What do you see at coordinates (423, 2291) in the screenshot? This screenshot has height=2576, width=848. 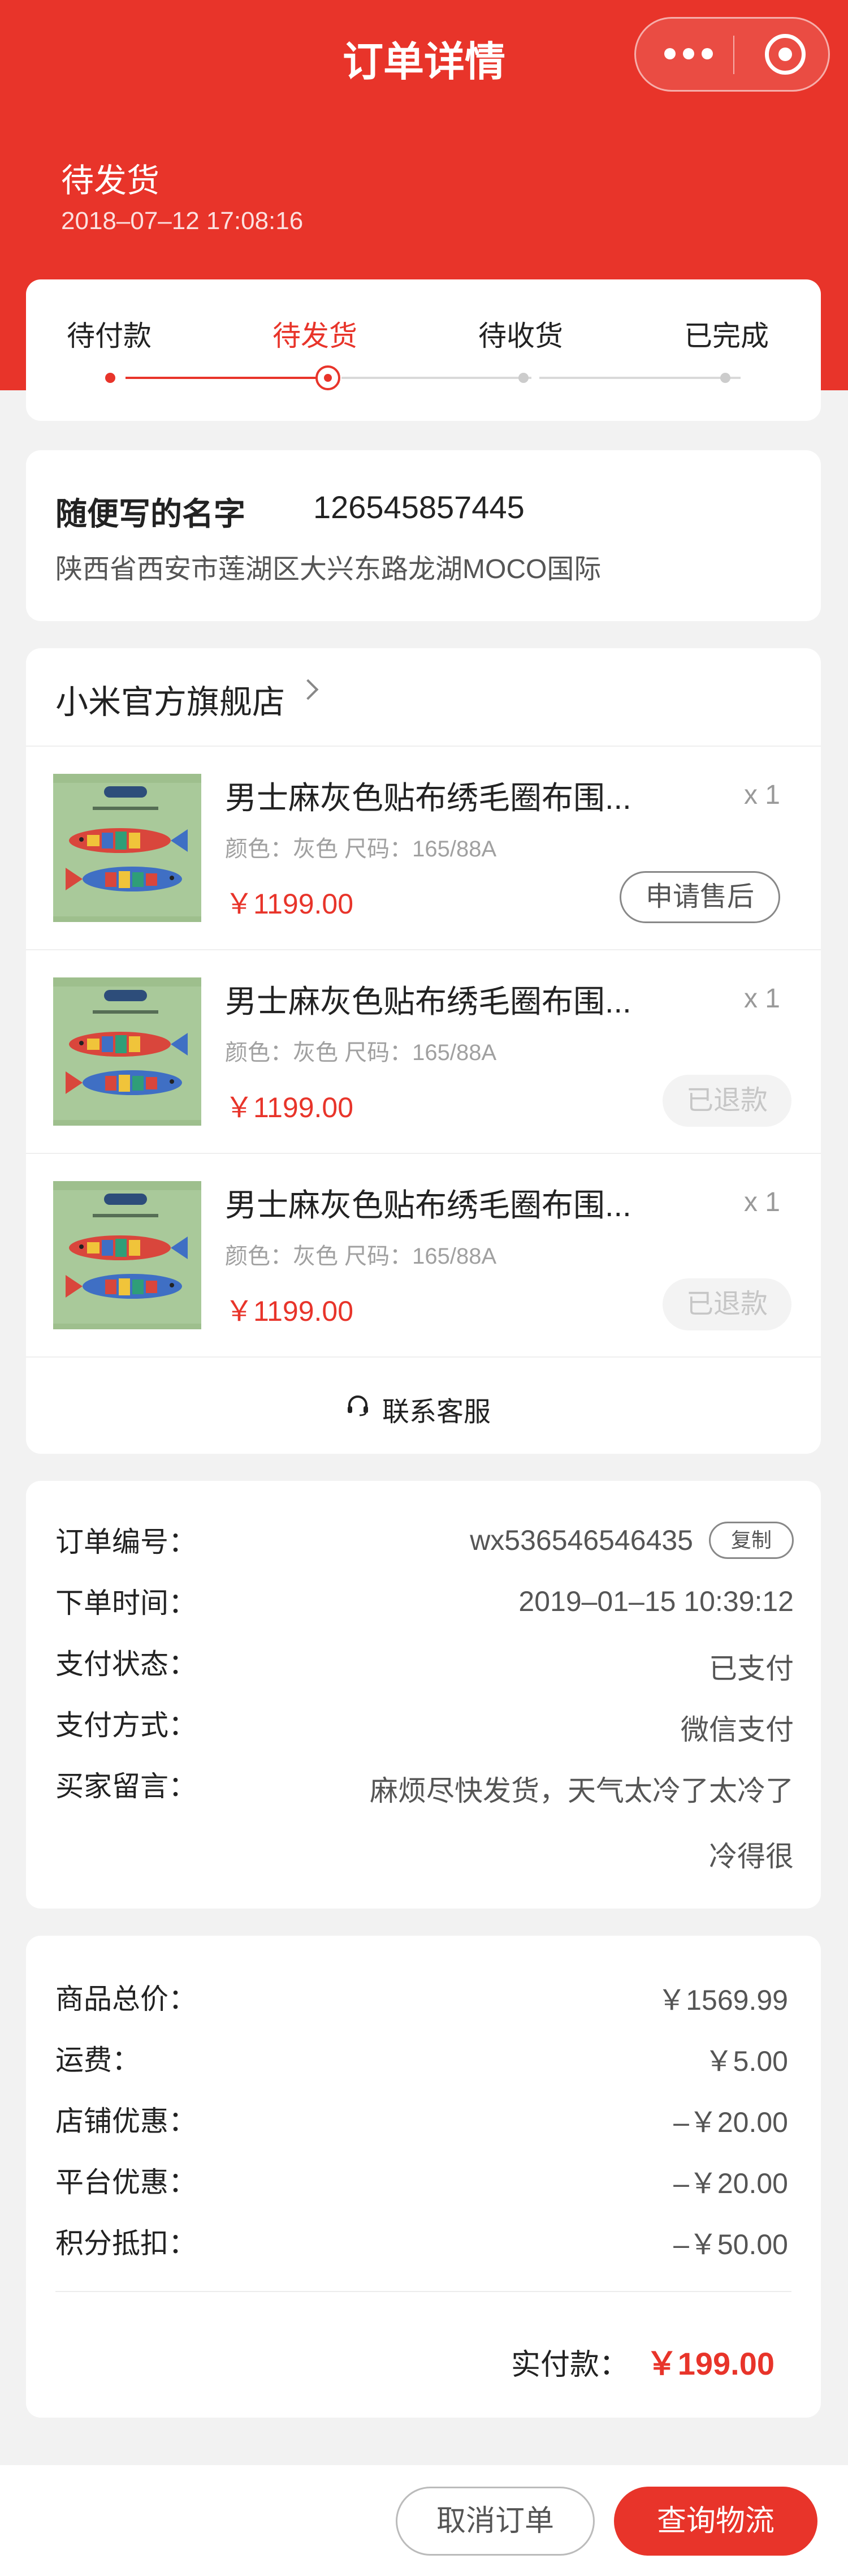 I see `divider` at bounding box center [423, 2291].